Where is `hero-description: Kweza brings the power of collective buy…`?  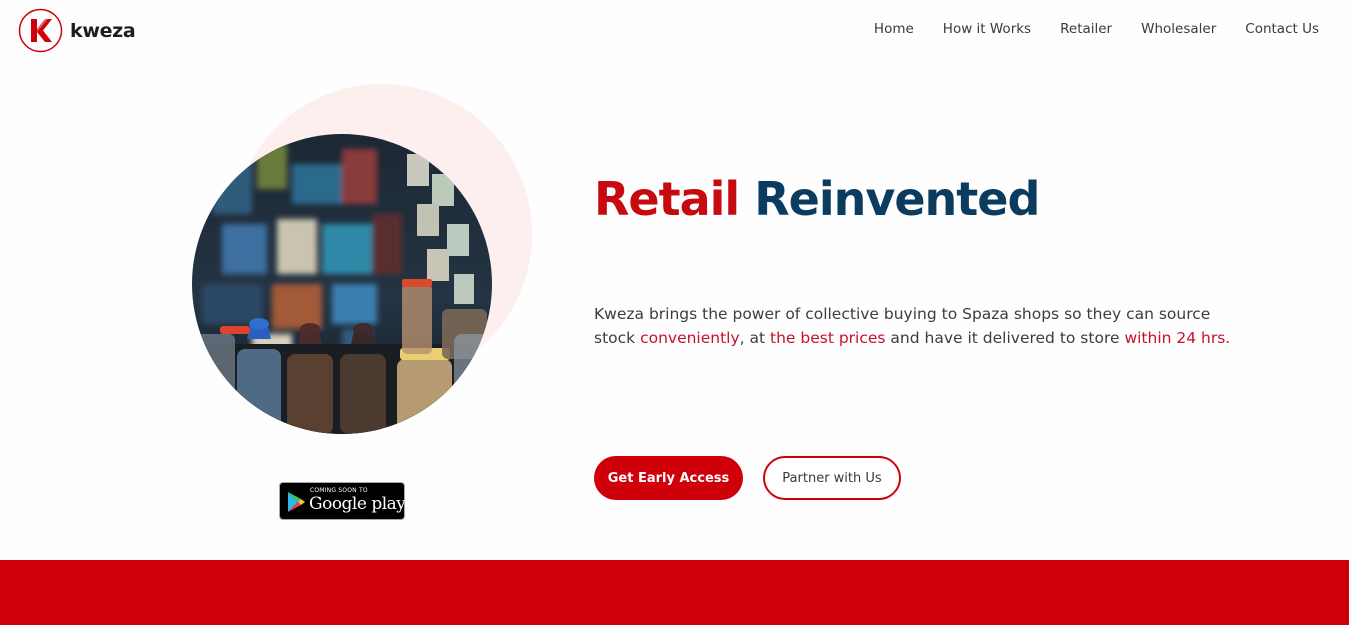
hero-description: Kweza brings the power of collective buy… is located at coordinates (914, 326).